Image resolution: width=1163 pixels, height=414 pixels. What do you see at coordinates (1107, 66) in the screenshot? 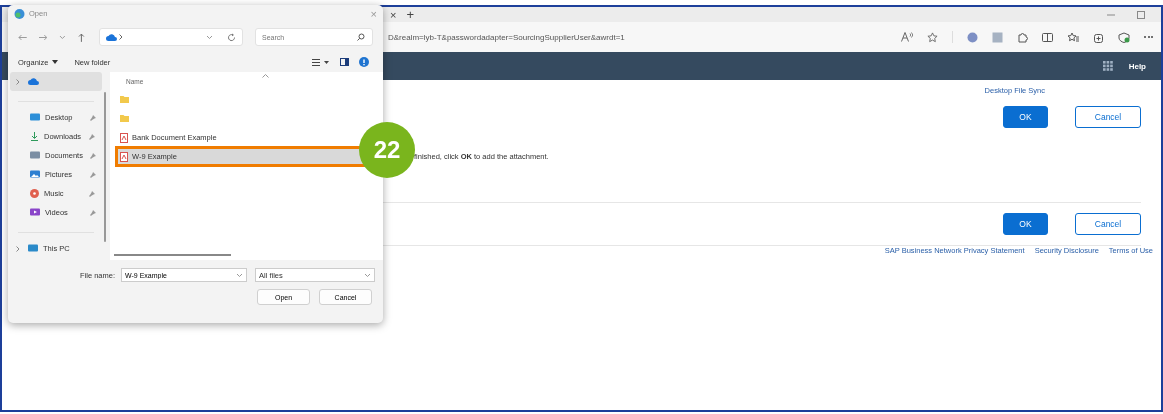
I see `grid-icon` at bounding box center [1107, 66].